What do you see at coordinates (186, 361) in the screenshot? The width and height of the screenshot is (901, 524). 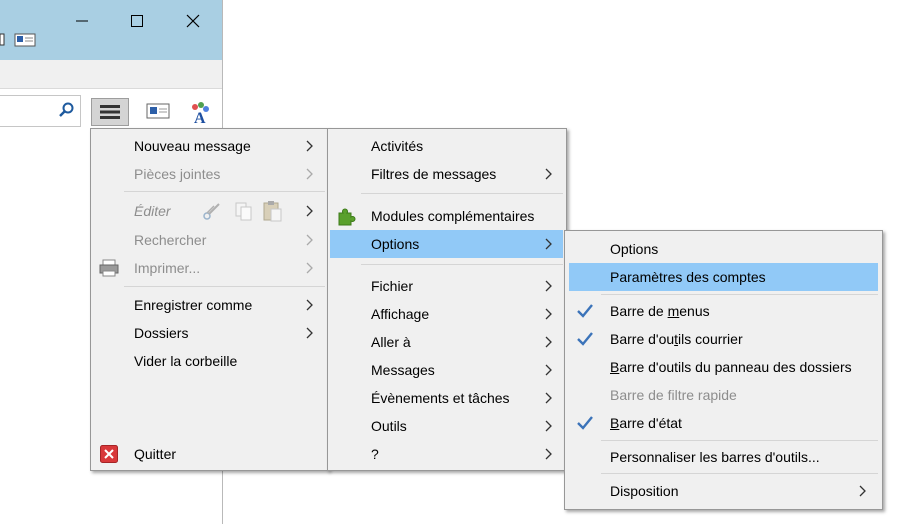 I see `menu-item-label: Vider la corbeille` at bounding box center [186, 361].